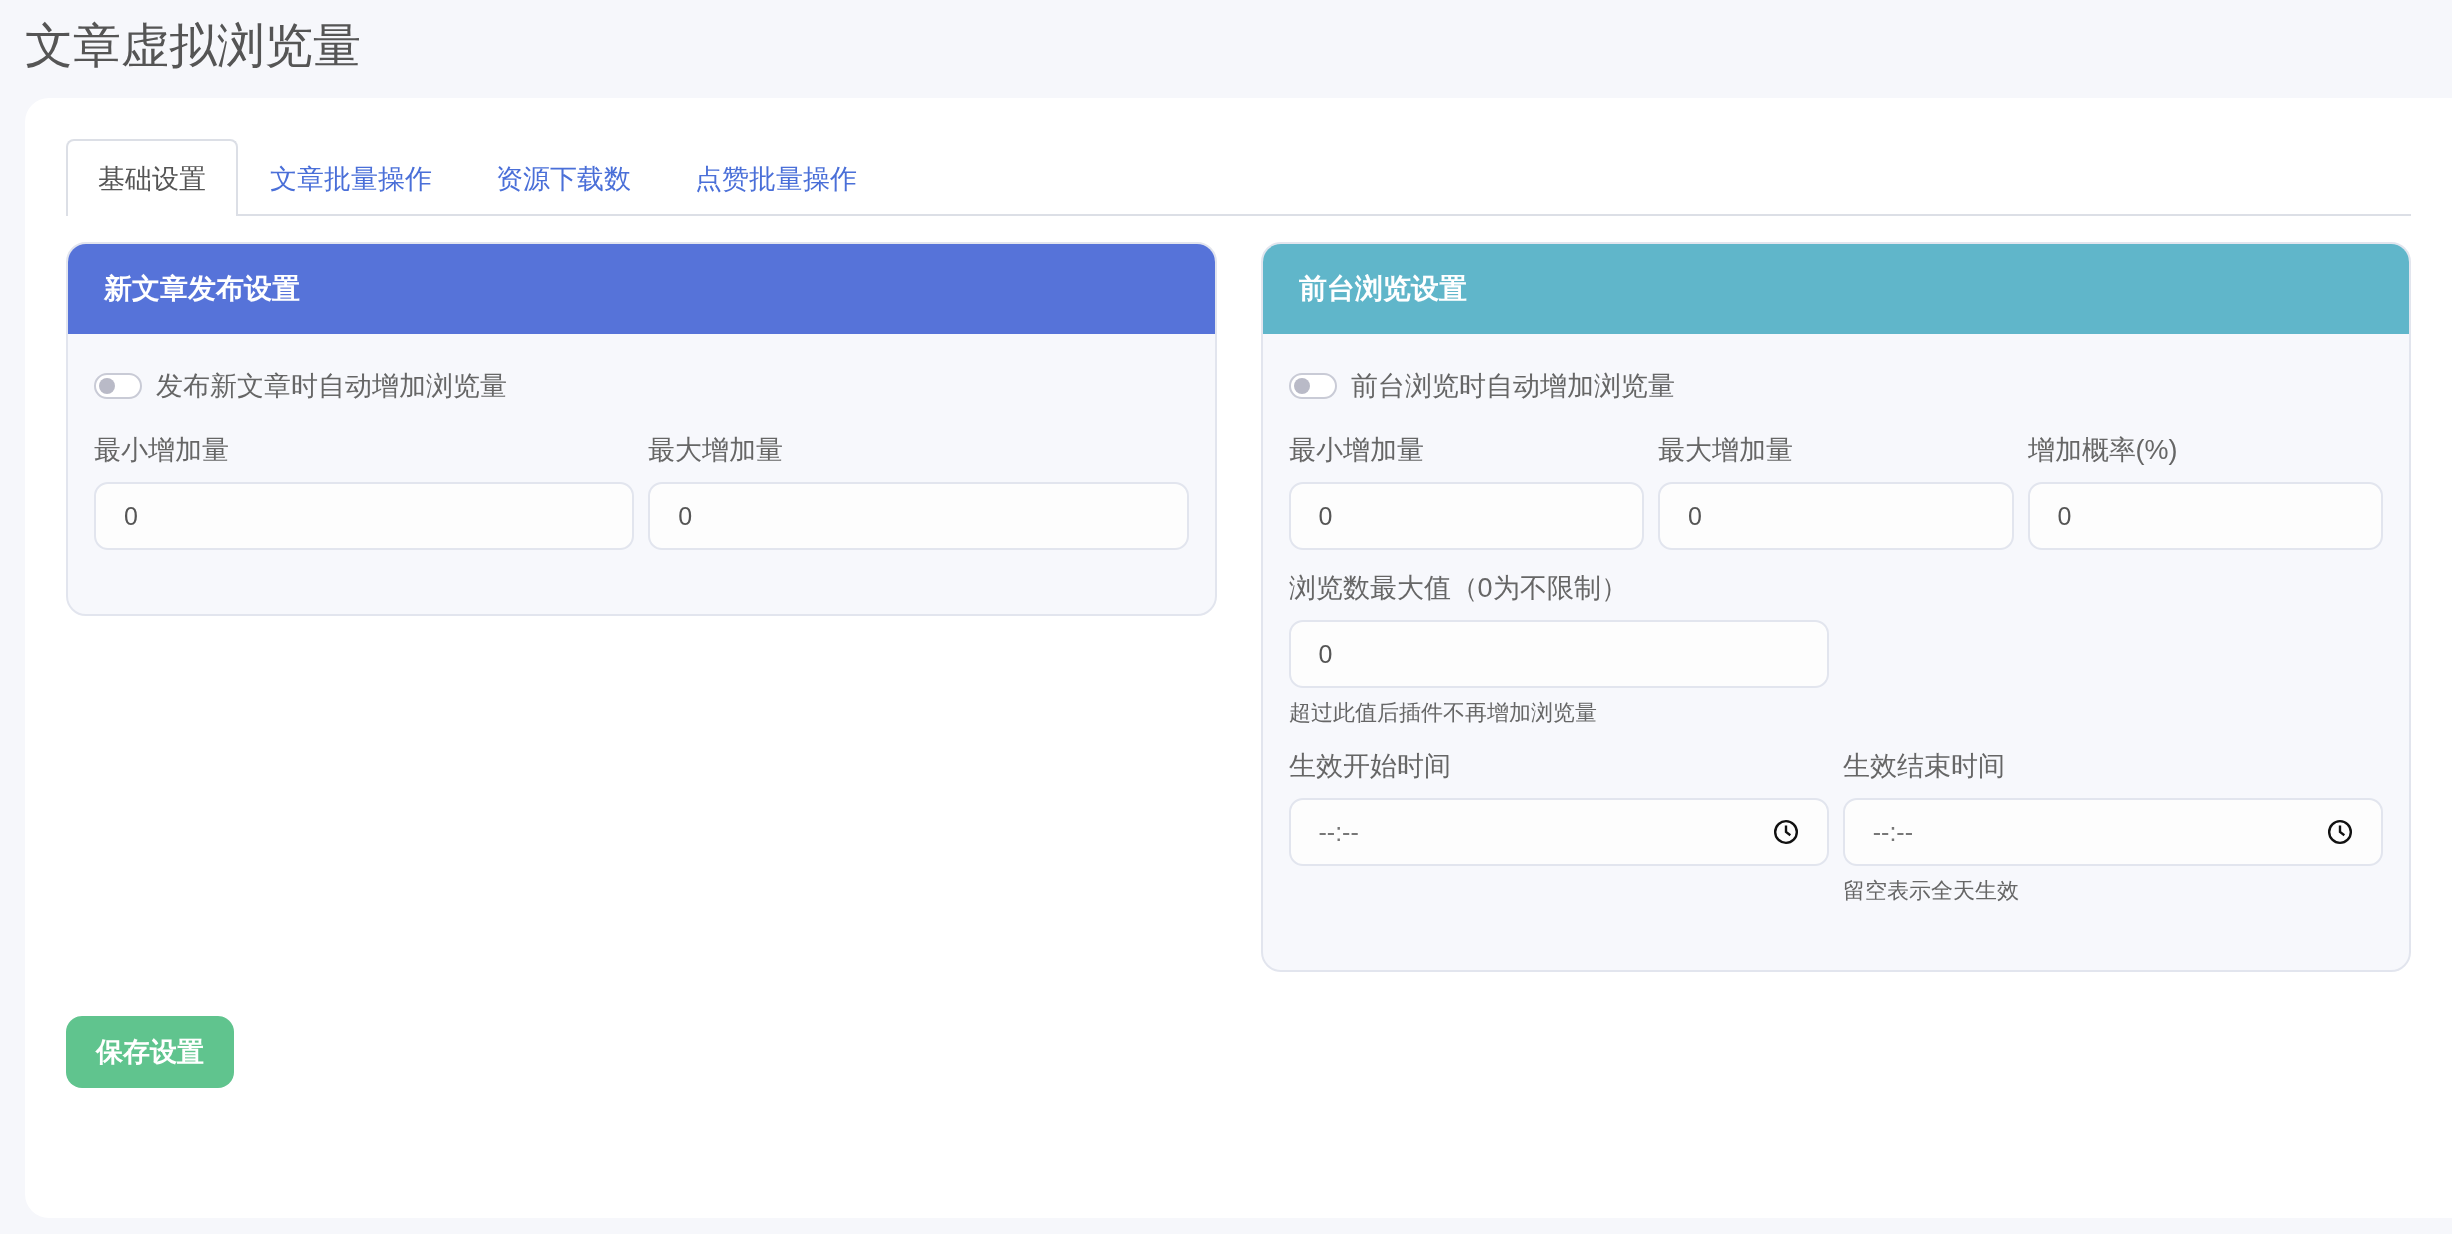 This screenshot has width=2452, height=1234. What do you see at coordinates (331, 386) in the screenshot?
I see `toggle-label: 发布新文章时自动增加浏览量` at bounding box center [331, 386].